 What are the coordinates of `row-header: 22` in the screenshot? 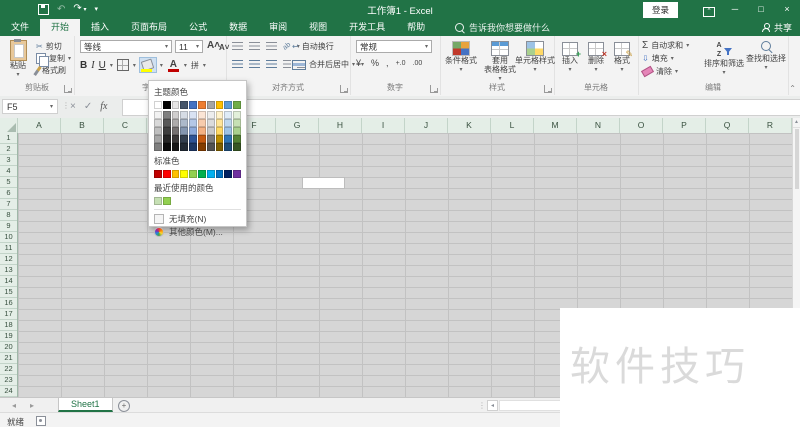 It's located at (8, 369).